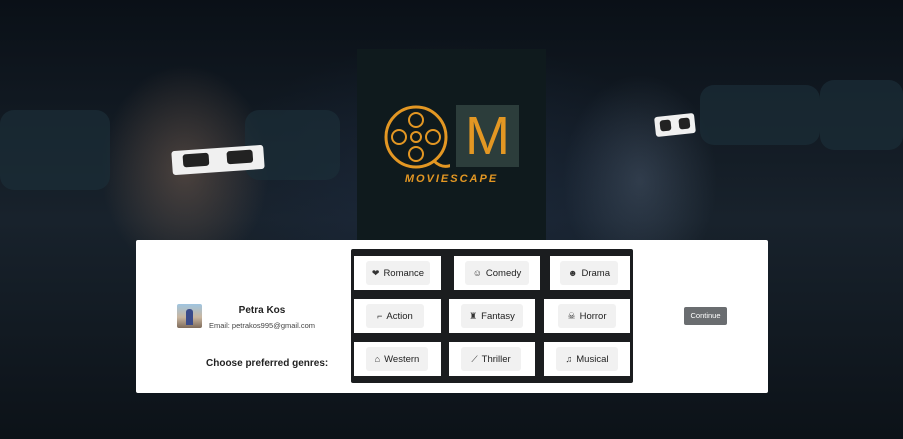  What do you see at coordinates (675, 125) in the screenshot?
I see `3d-glasses-right` at bounding box center [675, 125].